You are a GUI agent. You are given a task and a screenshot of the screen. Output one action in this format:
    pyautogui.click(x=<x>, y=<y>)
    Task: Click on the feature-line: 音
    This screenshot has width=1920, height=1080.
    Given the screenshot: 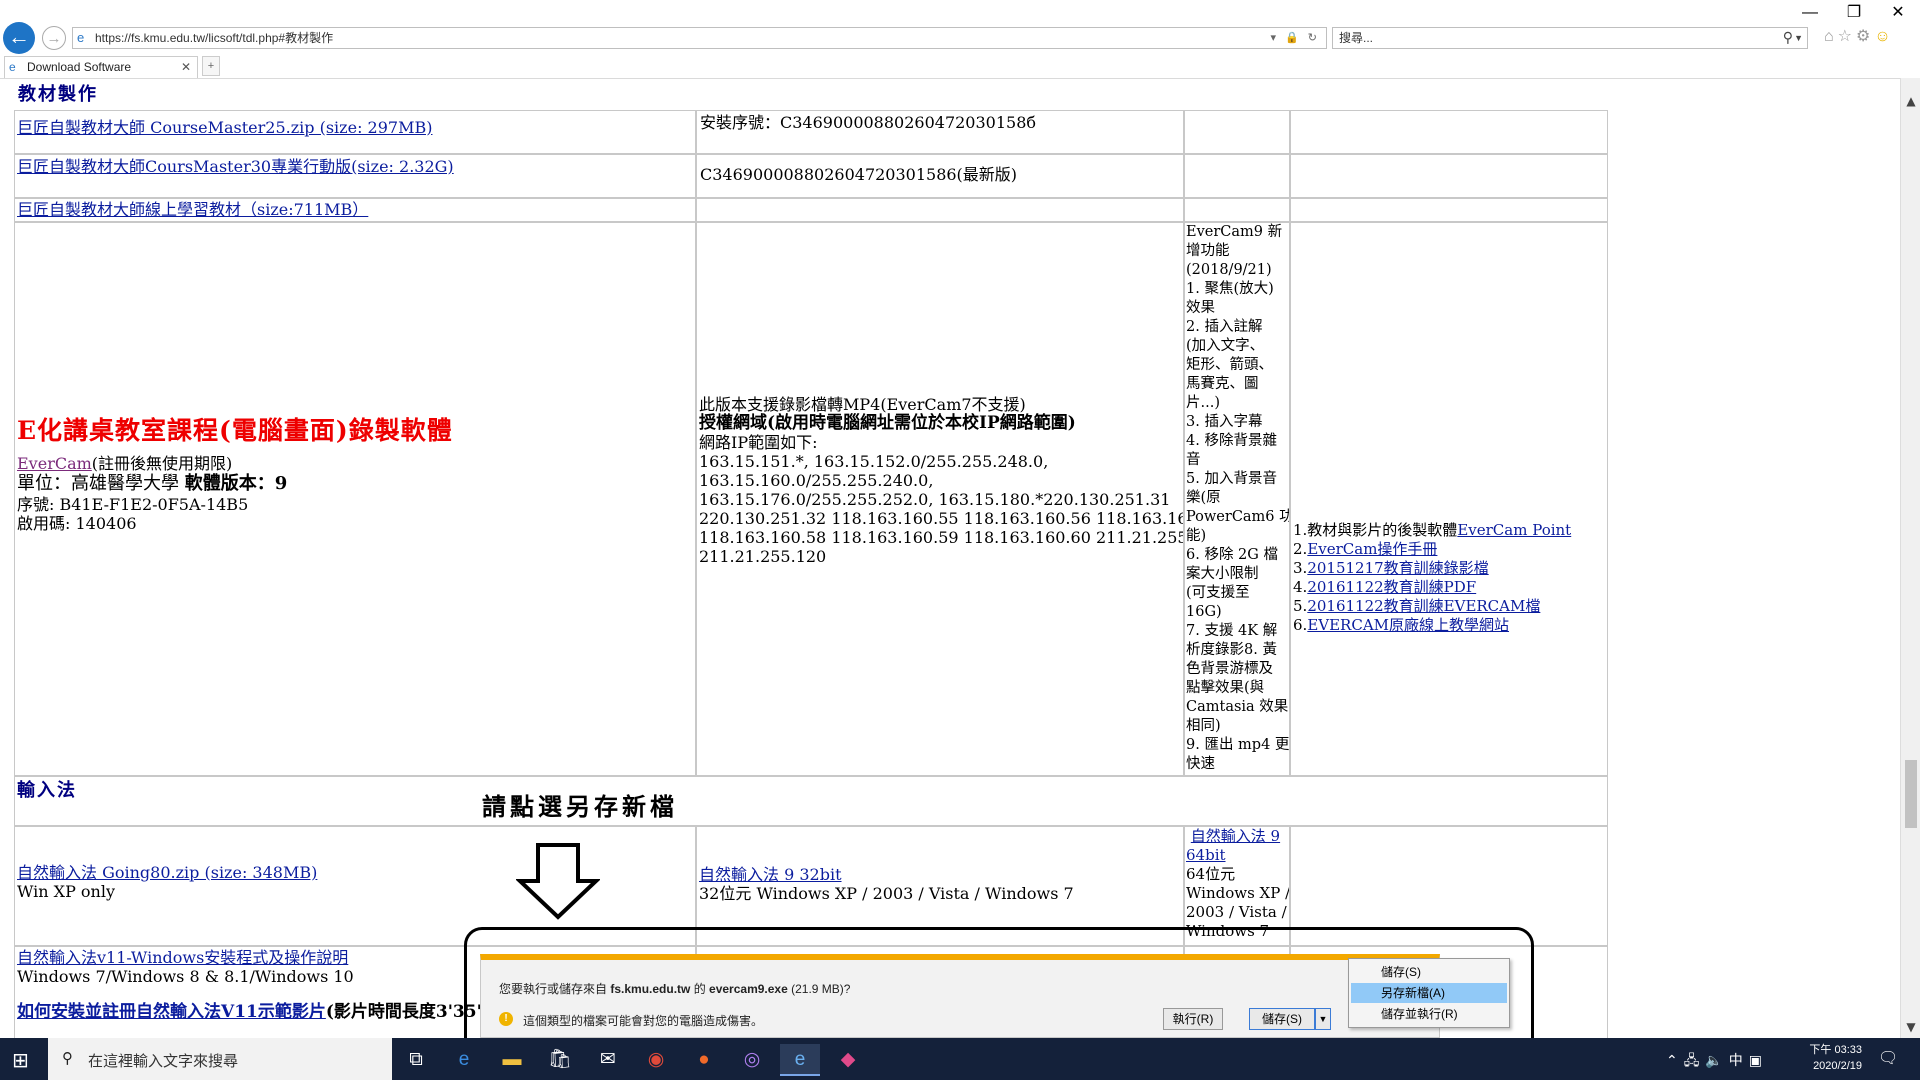 What is the action you would take?
    pyautogui.click(x=1193, y=460)
    